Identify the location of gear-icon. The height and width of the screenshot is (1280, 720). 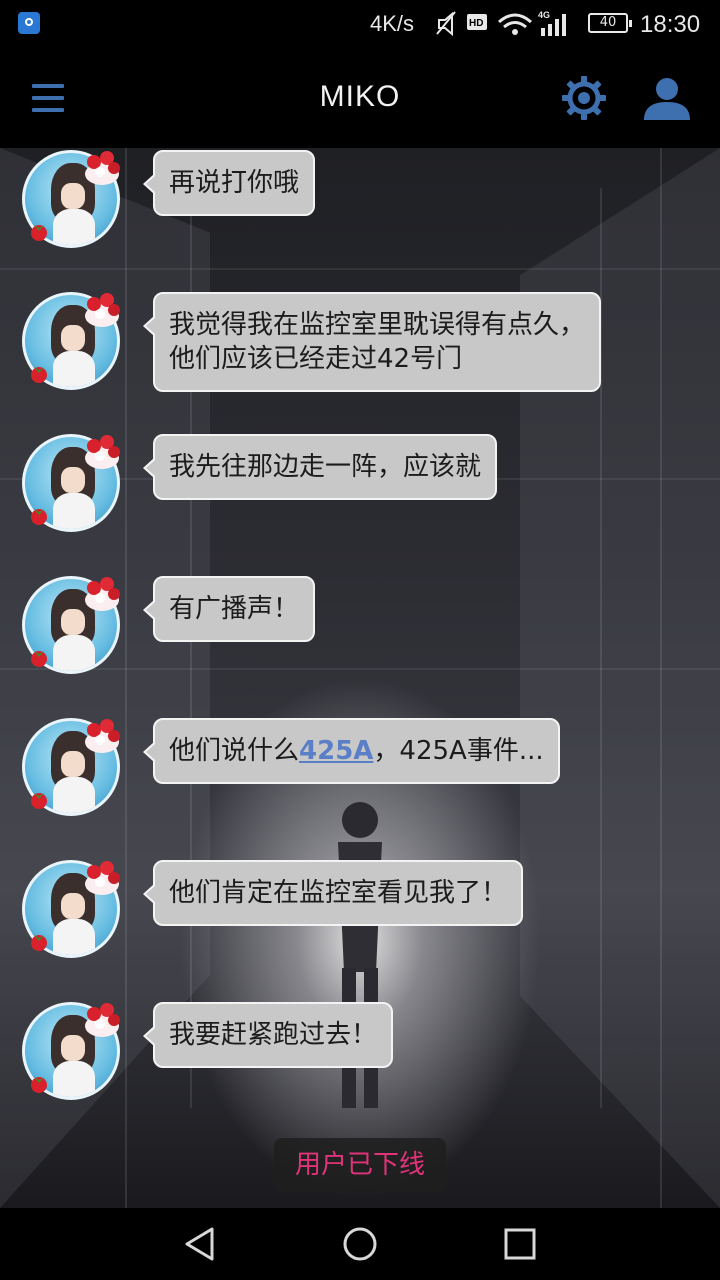
(584, 98).